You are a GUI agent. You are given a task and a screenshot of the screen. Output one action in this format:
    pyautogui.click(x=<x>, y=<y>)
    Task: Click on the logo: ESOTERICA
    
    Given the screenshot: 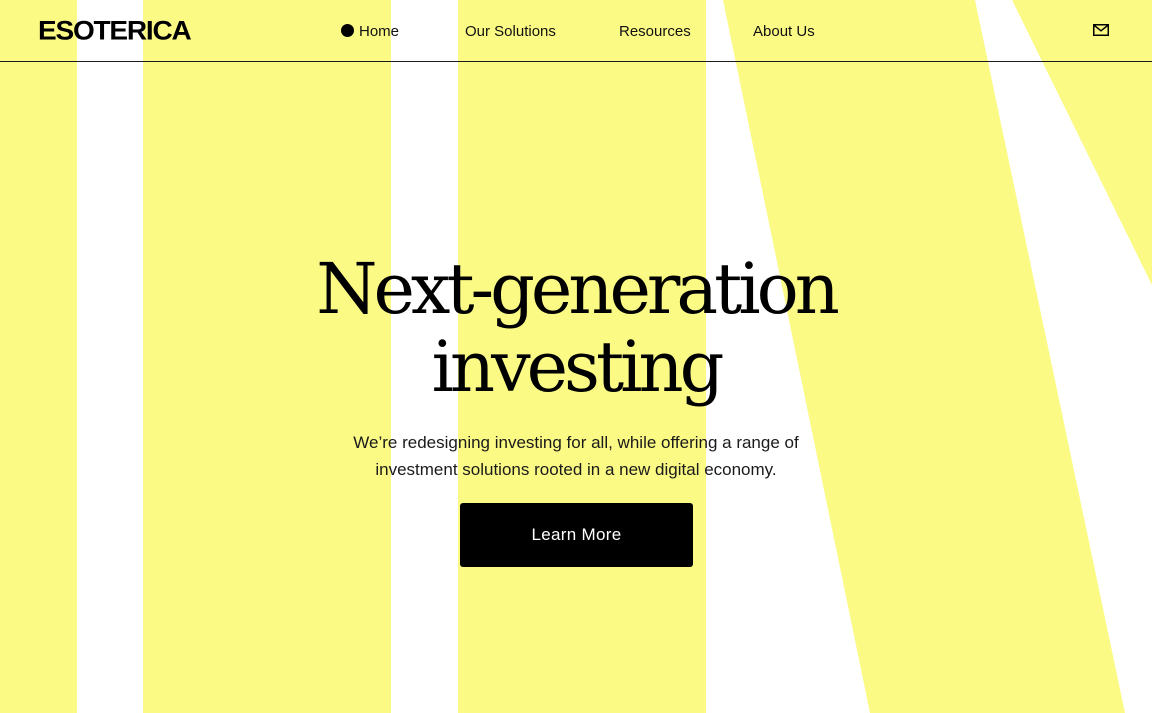 What is the action you would take?
    pyautogui.click(x=115, y=31)
    